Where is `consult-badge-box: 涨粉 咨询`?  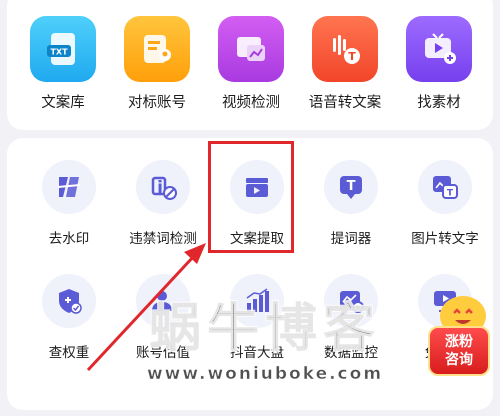
consult-badge-box: 涨粉 咨询 is located at coordinates (459, 351).